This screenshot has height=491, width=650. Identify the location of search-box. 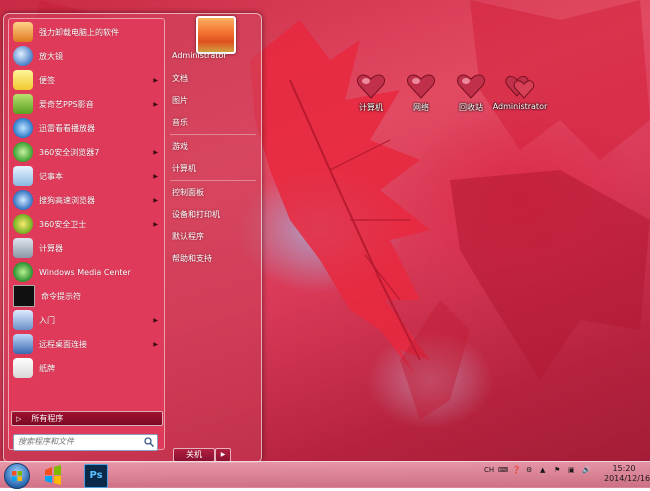
(85, 442).